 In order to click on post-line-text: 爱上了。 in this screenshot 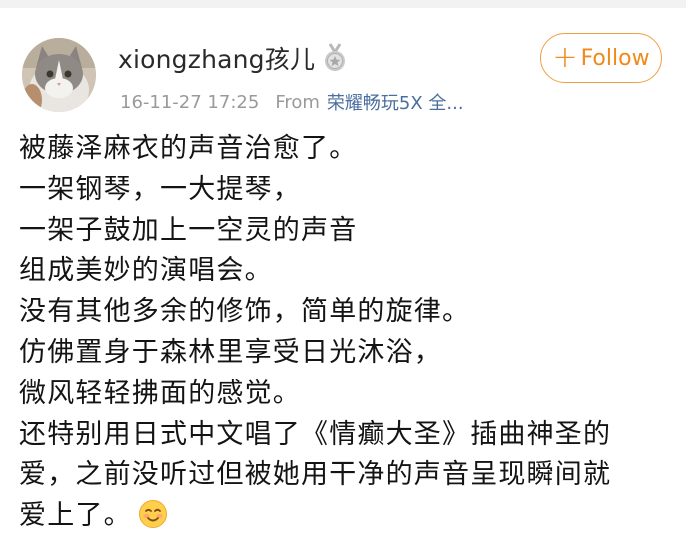, I will do `click(75, 516)`.